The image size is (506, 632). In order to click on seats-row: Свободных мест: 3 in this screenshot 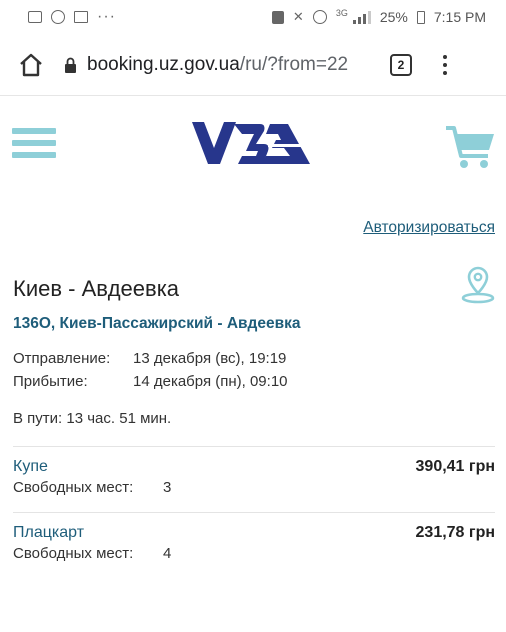, I will do `click(92, 487)`.